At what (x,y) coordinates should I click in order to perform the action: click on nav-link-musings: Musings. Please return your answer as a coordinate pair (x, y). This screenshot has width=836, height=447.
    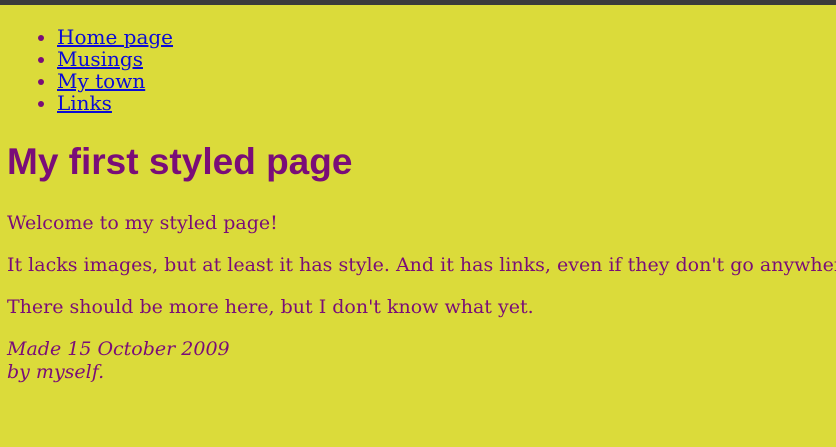
    Looking at the image, I should click on (100, 59).